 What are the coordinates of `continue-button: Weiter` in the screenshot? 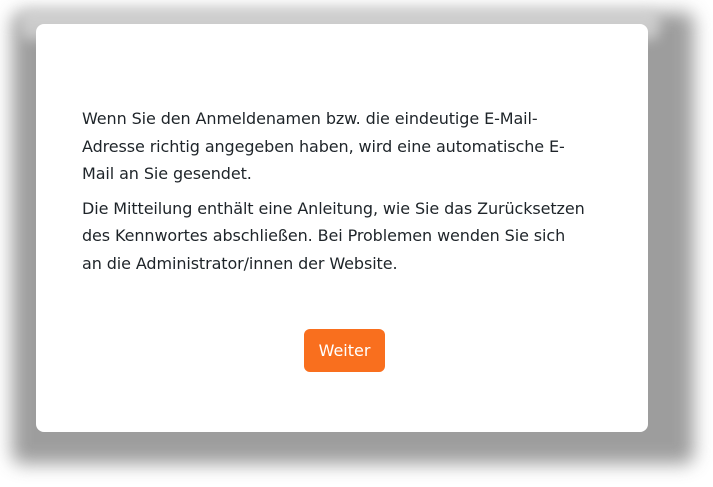 It's located at (344, 350).